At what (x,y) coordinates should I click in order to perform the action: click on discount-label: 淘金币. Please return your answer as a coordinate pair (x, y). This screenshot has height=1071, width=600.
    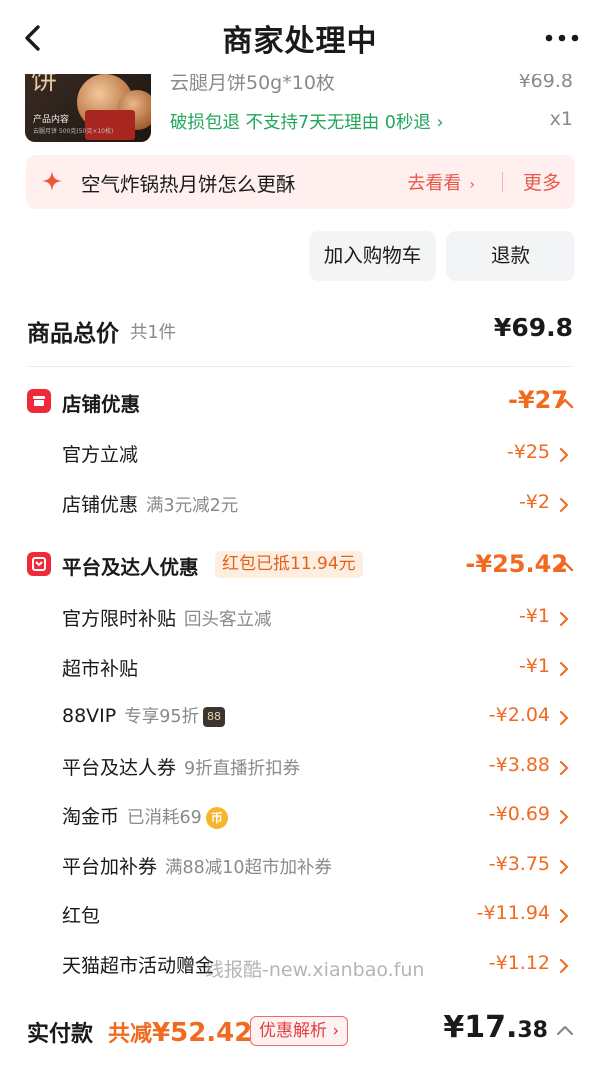
    Looking at the image, I should click on (91, 817).